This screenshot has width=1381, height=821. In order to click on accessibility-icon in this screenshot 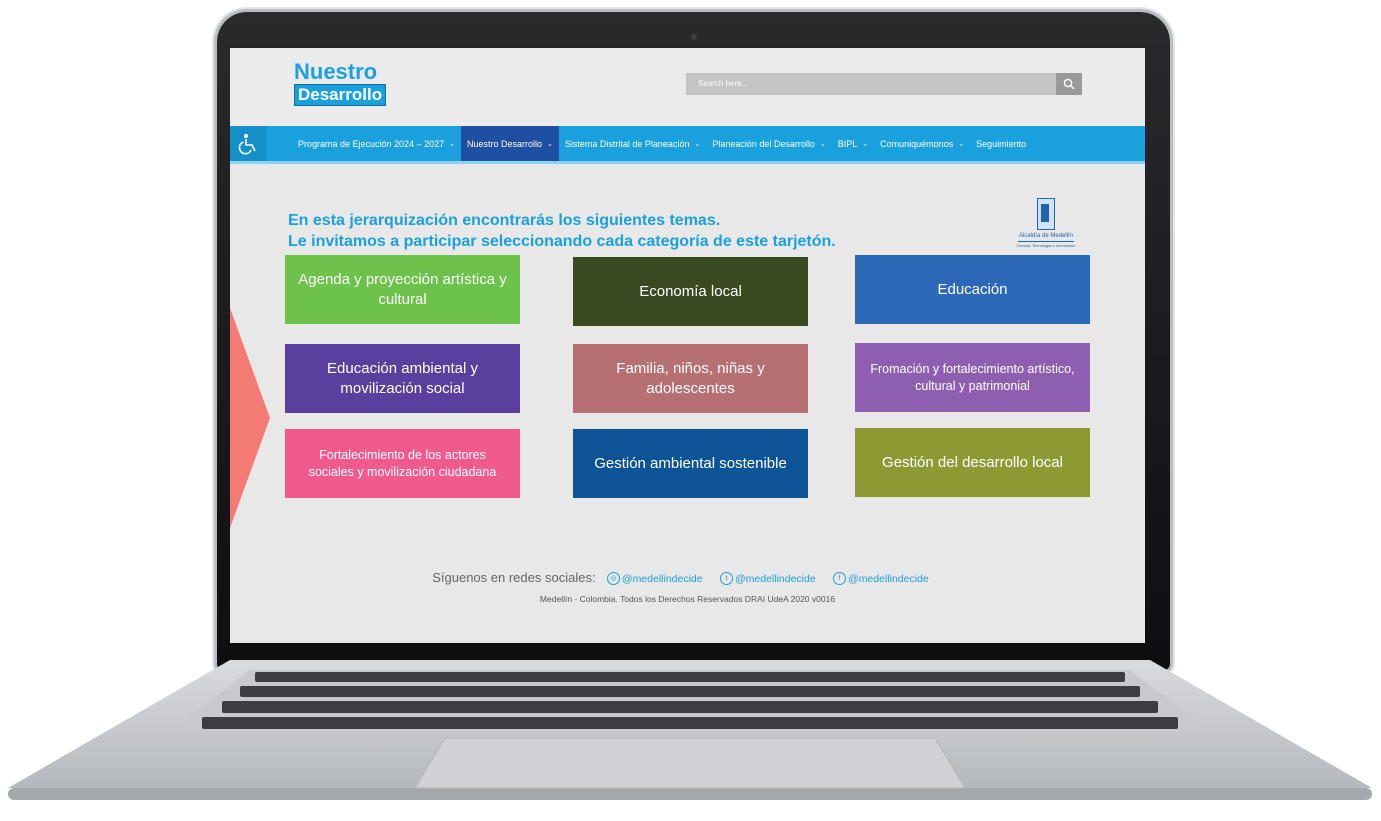, I will do `click(247, 144)`.